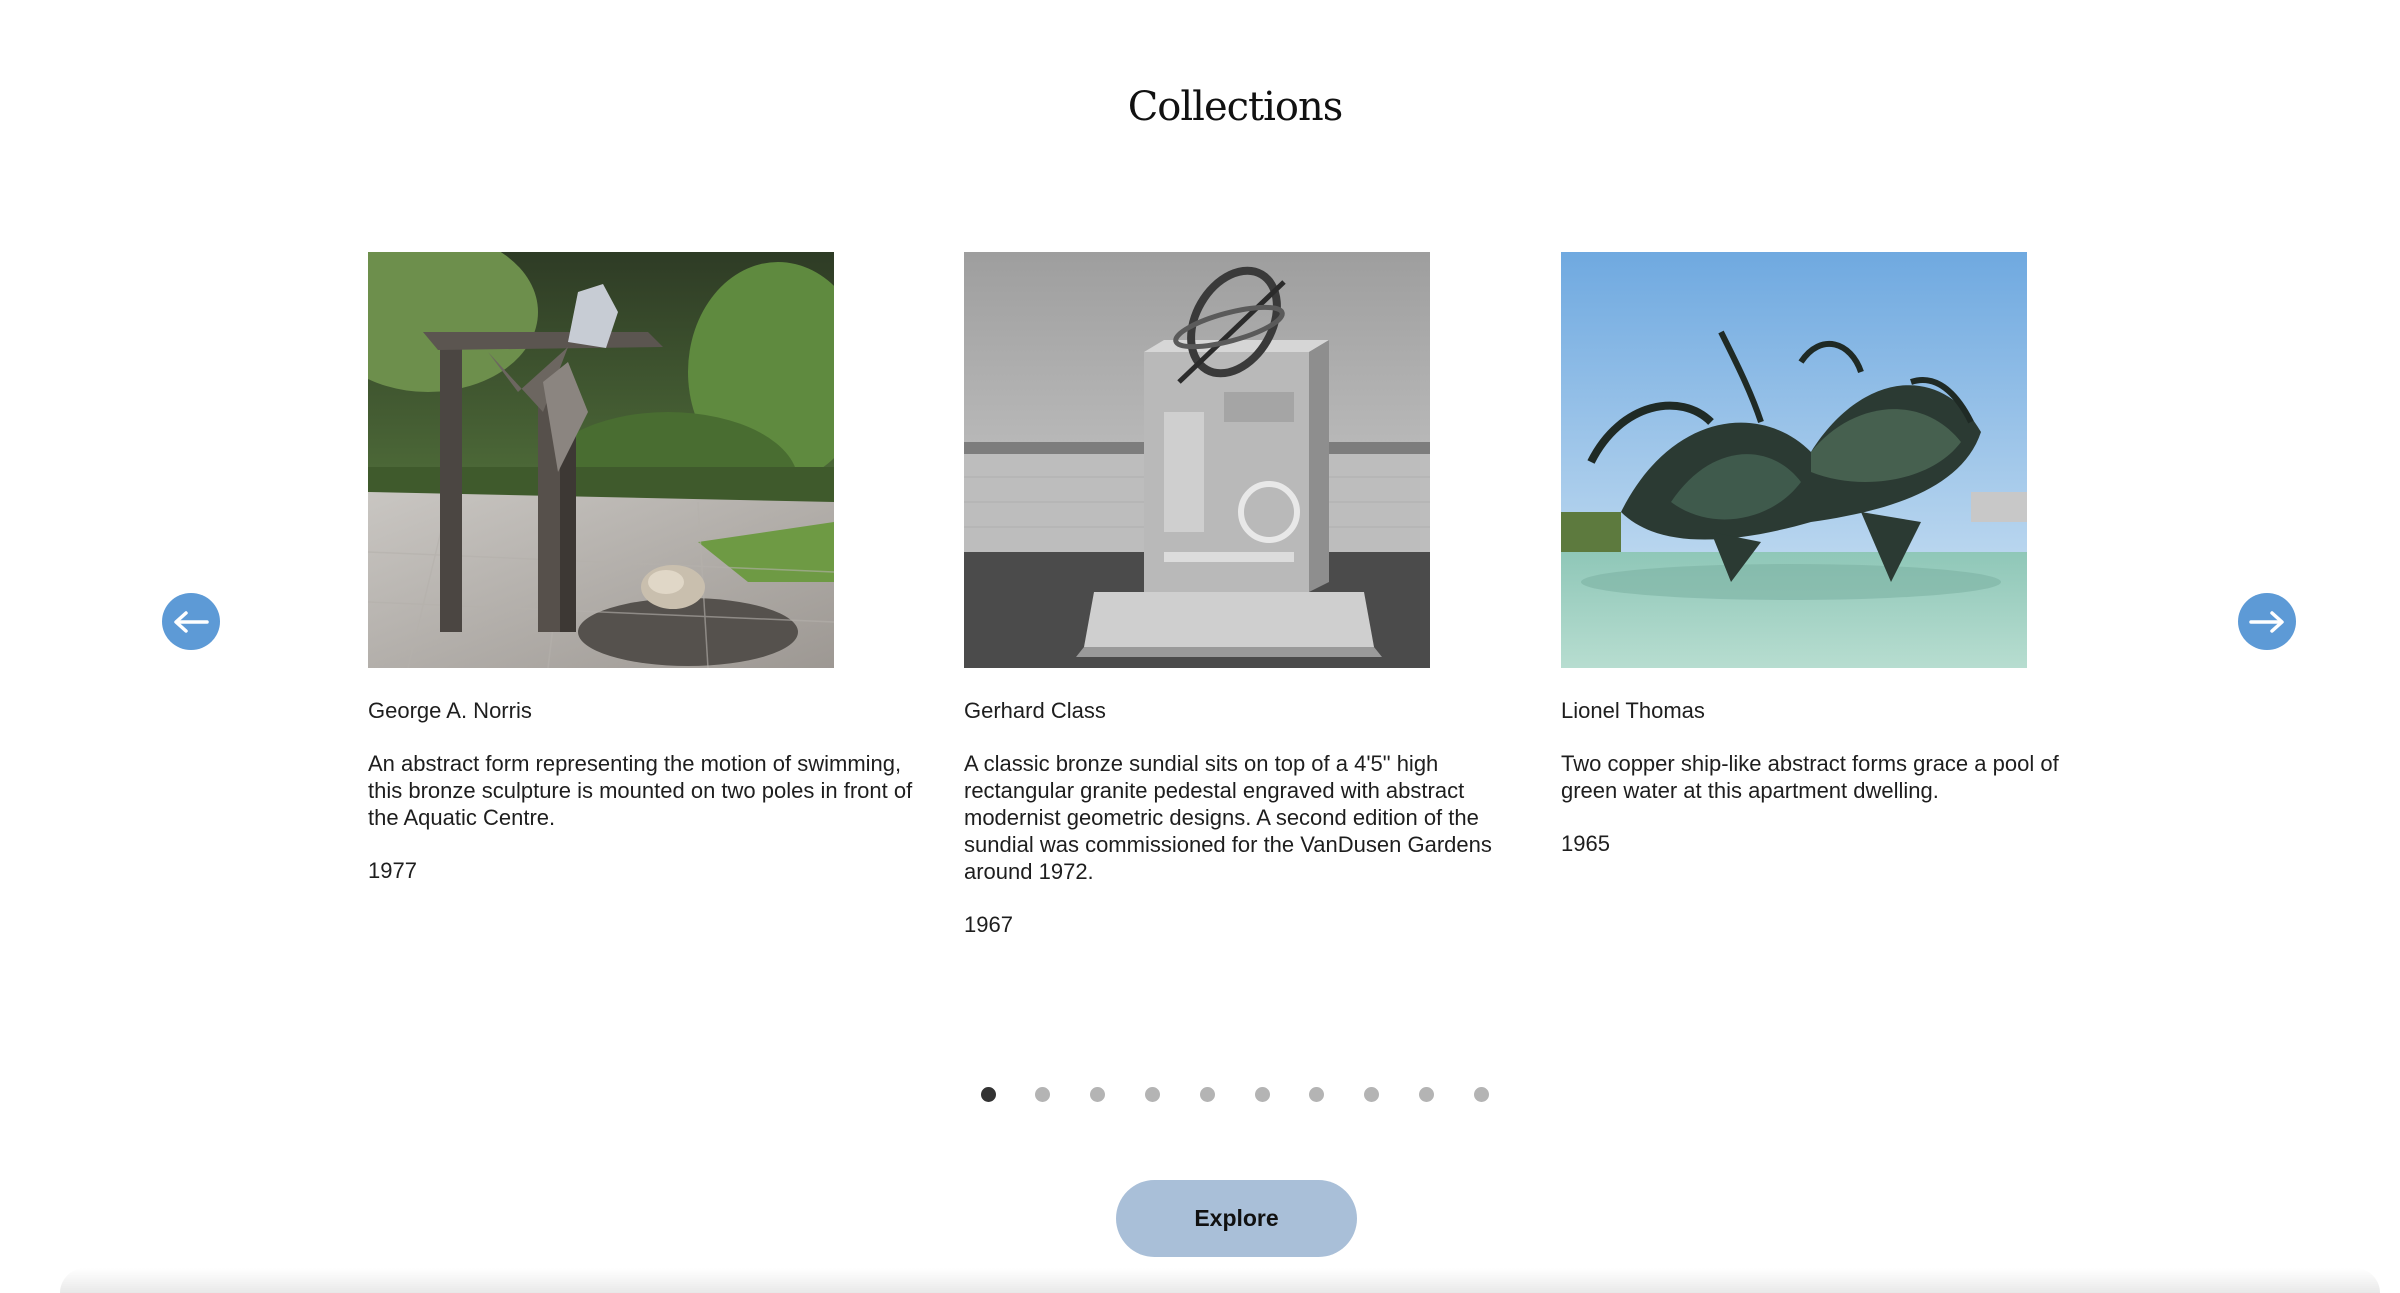 Image resolution: width=2400 pixels, height=1293 pixels. What do you see at coordinates (1035, 710) in the screenshot?
I see `card-artist: Gerhard Class` at bounding box center [1035, 710].